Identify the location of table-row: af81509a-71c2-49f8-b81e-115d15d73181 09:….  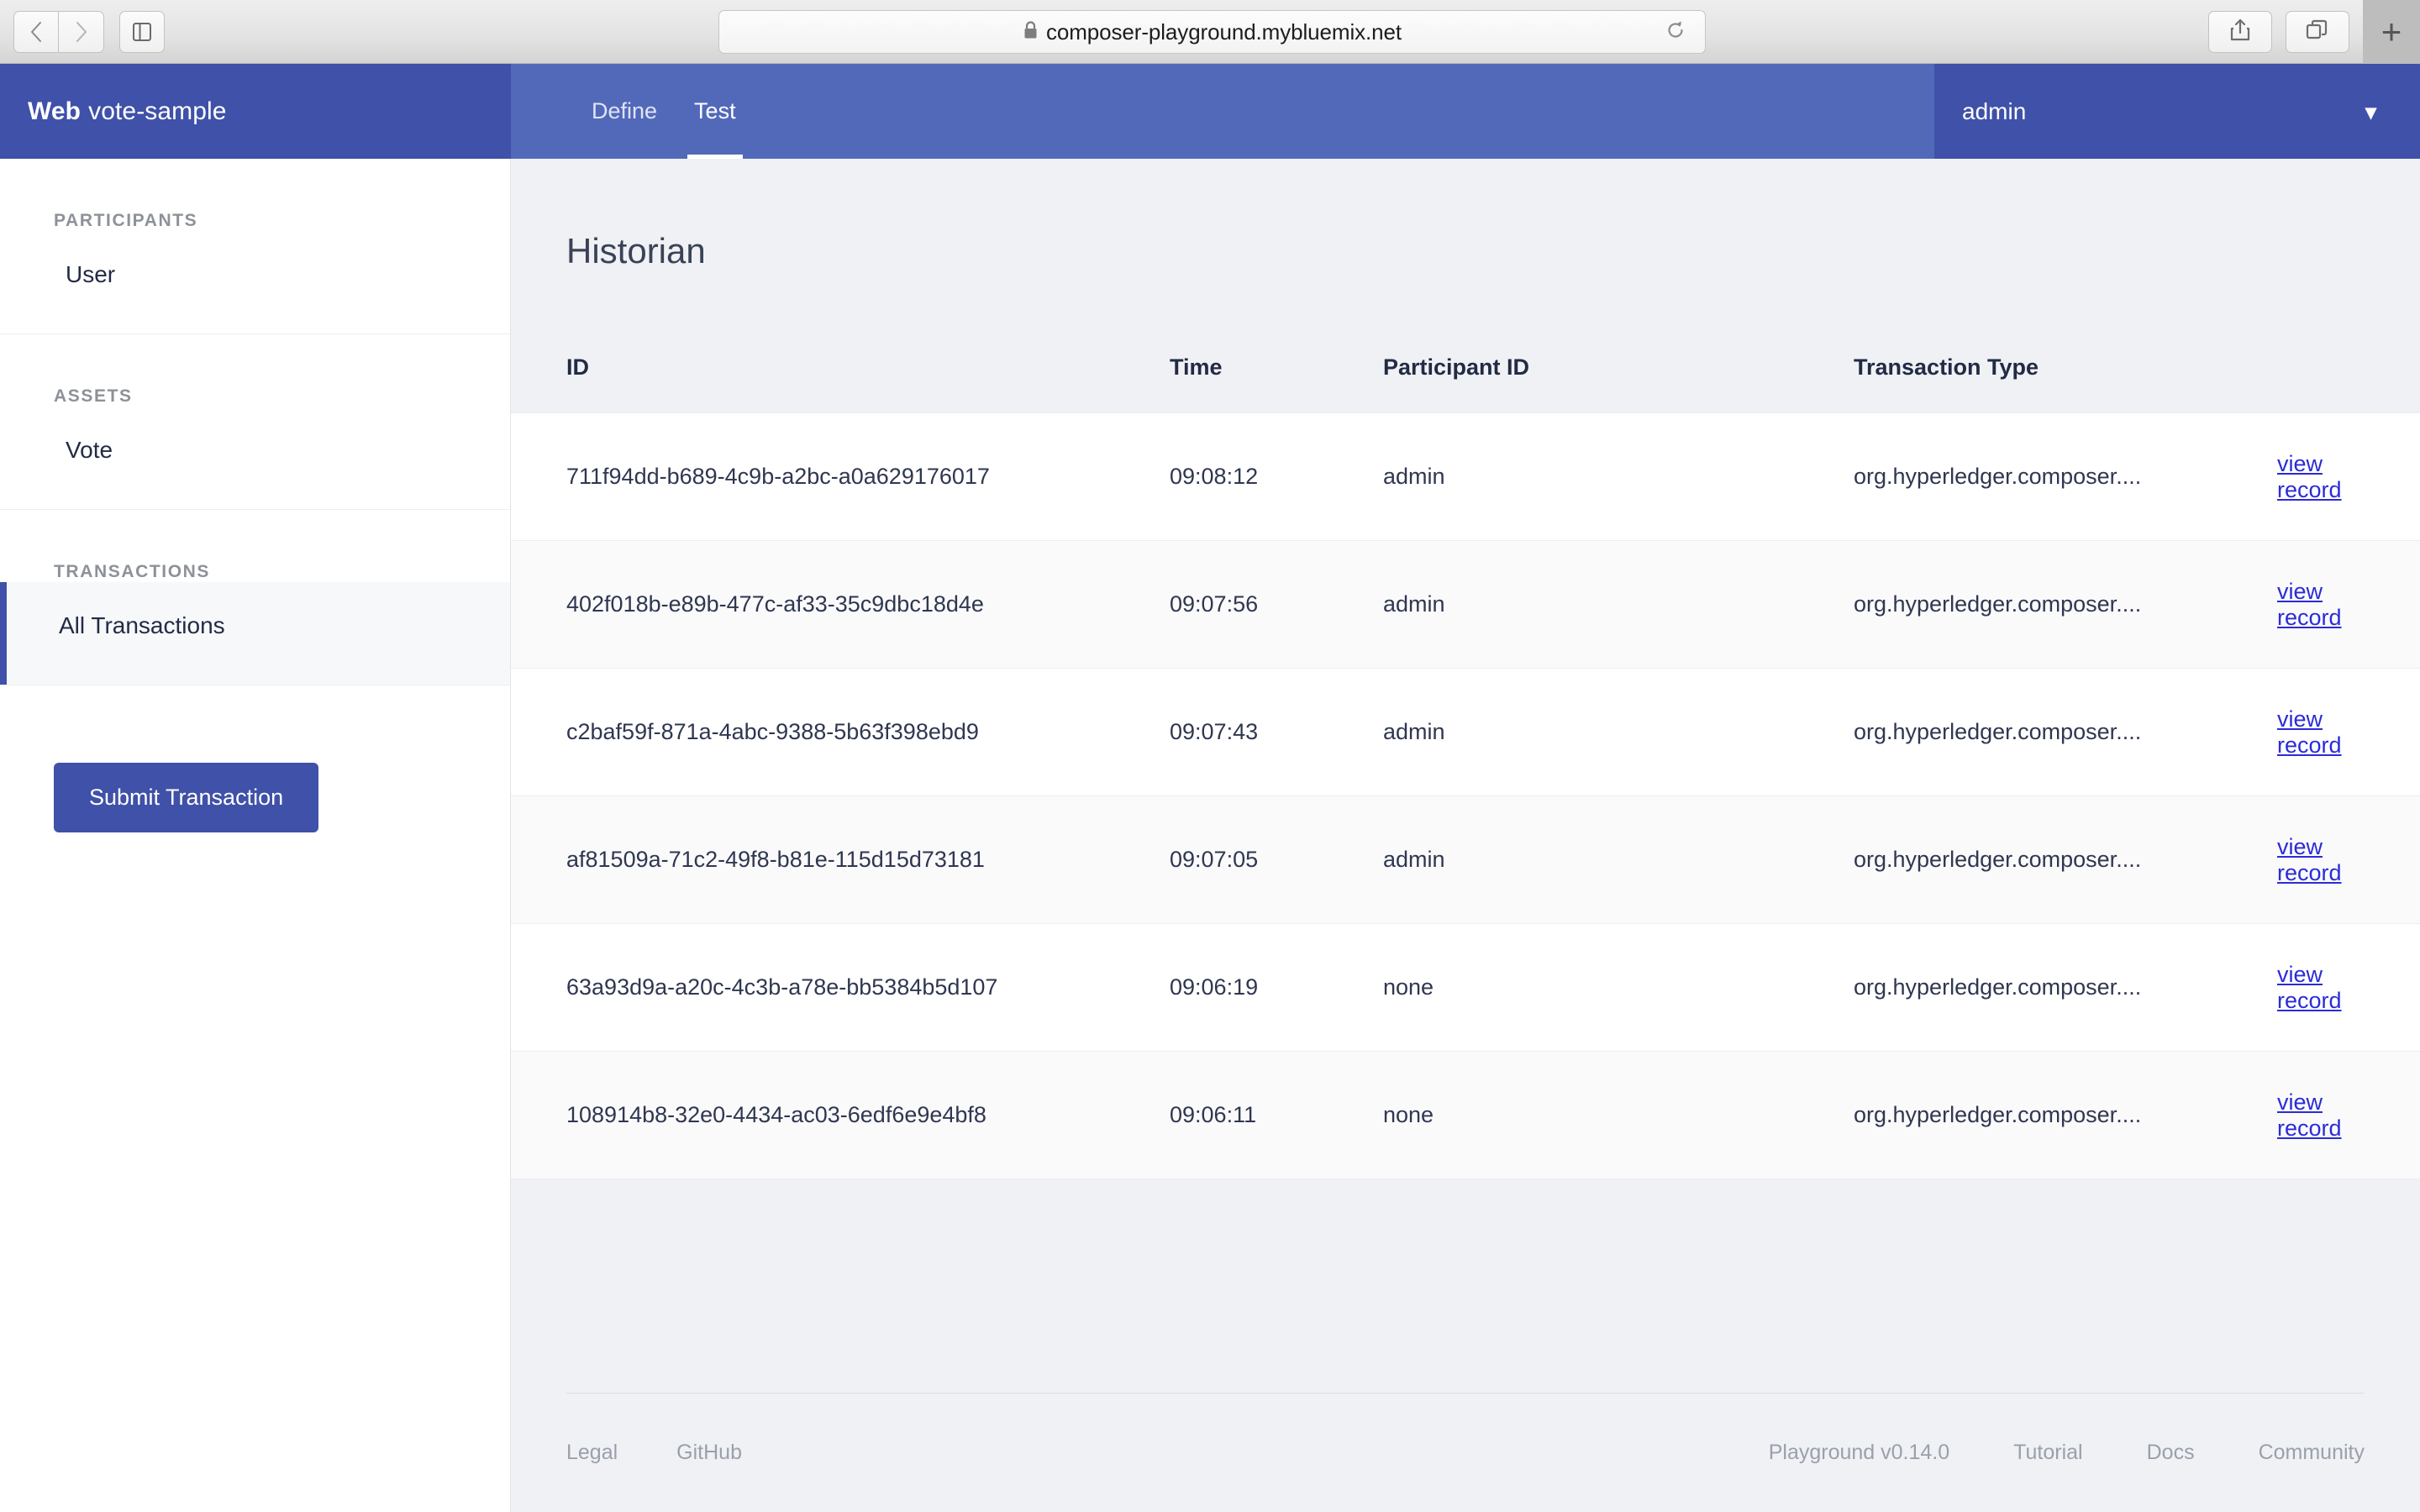
(1466, 859).